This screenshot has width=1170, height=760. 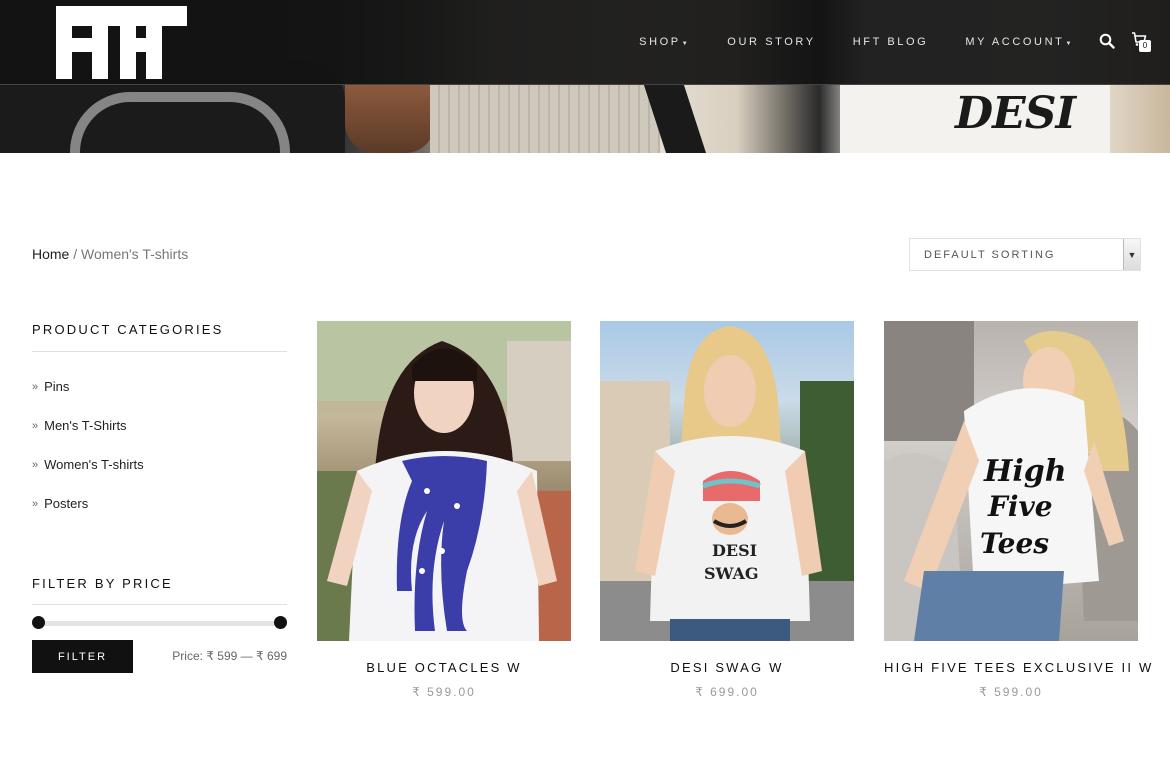 I want to click on sorting-selected-value: DEFAULT SORTING, so click(x=990, y=255).